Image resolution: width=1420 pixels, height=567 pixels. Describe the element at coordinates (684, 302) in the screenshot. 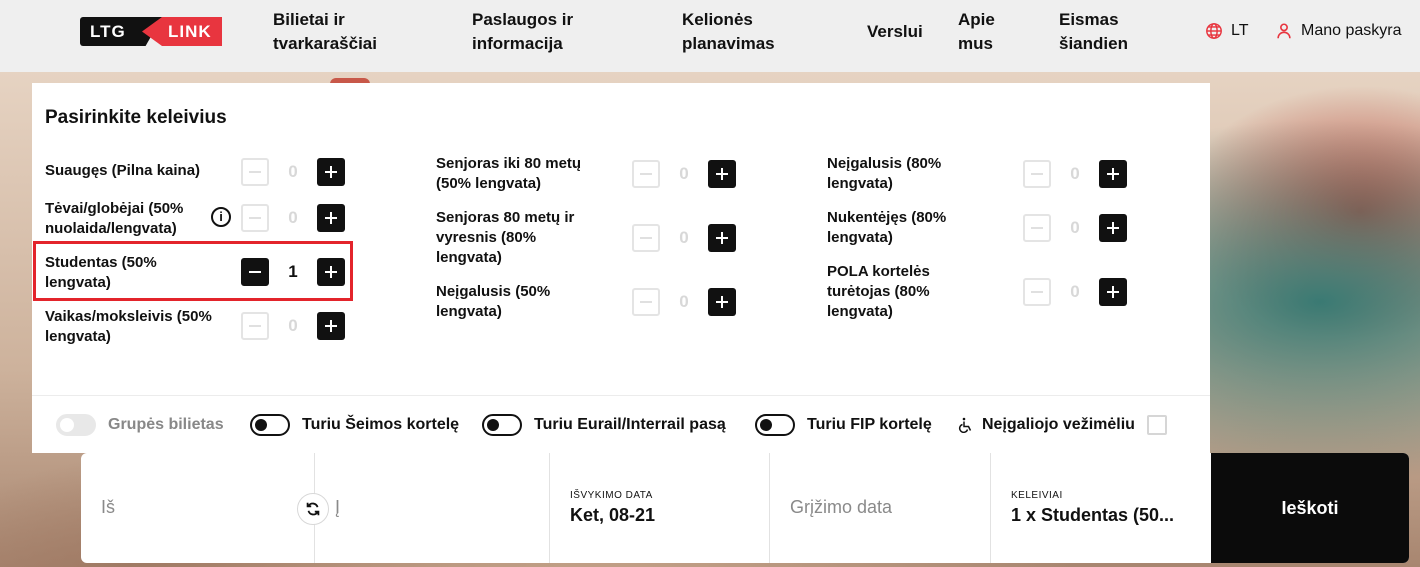

I see `disabled-50-stepper: 0` at that location.